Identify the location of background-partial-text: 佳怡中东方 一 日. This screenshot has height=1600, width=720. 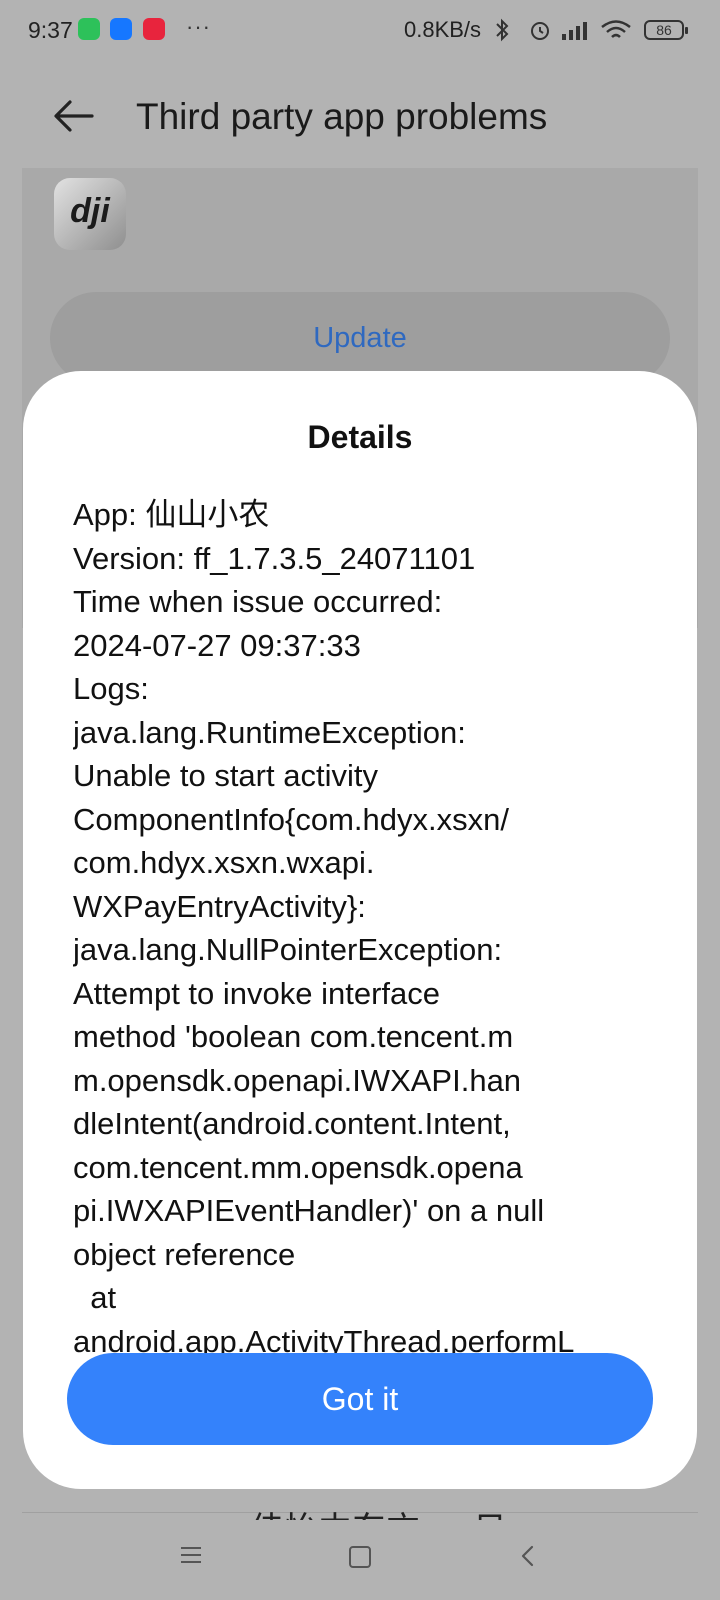
(440, 1510).